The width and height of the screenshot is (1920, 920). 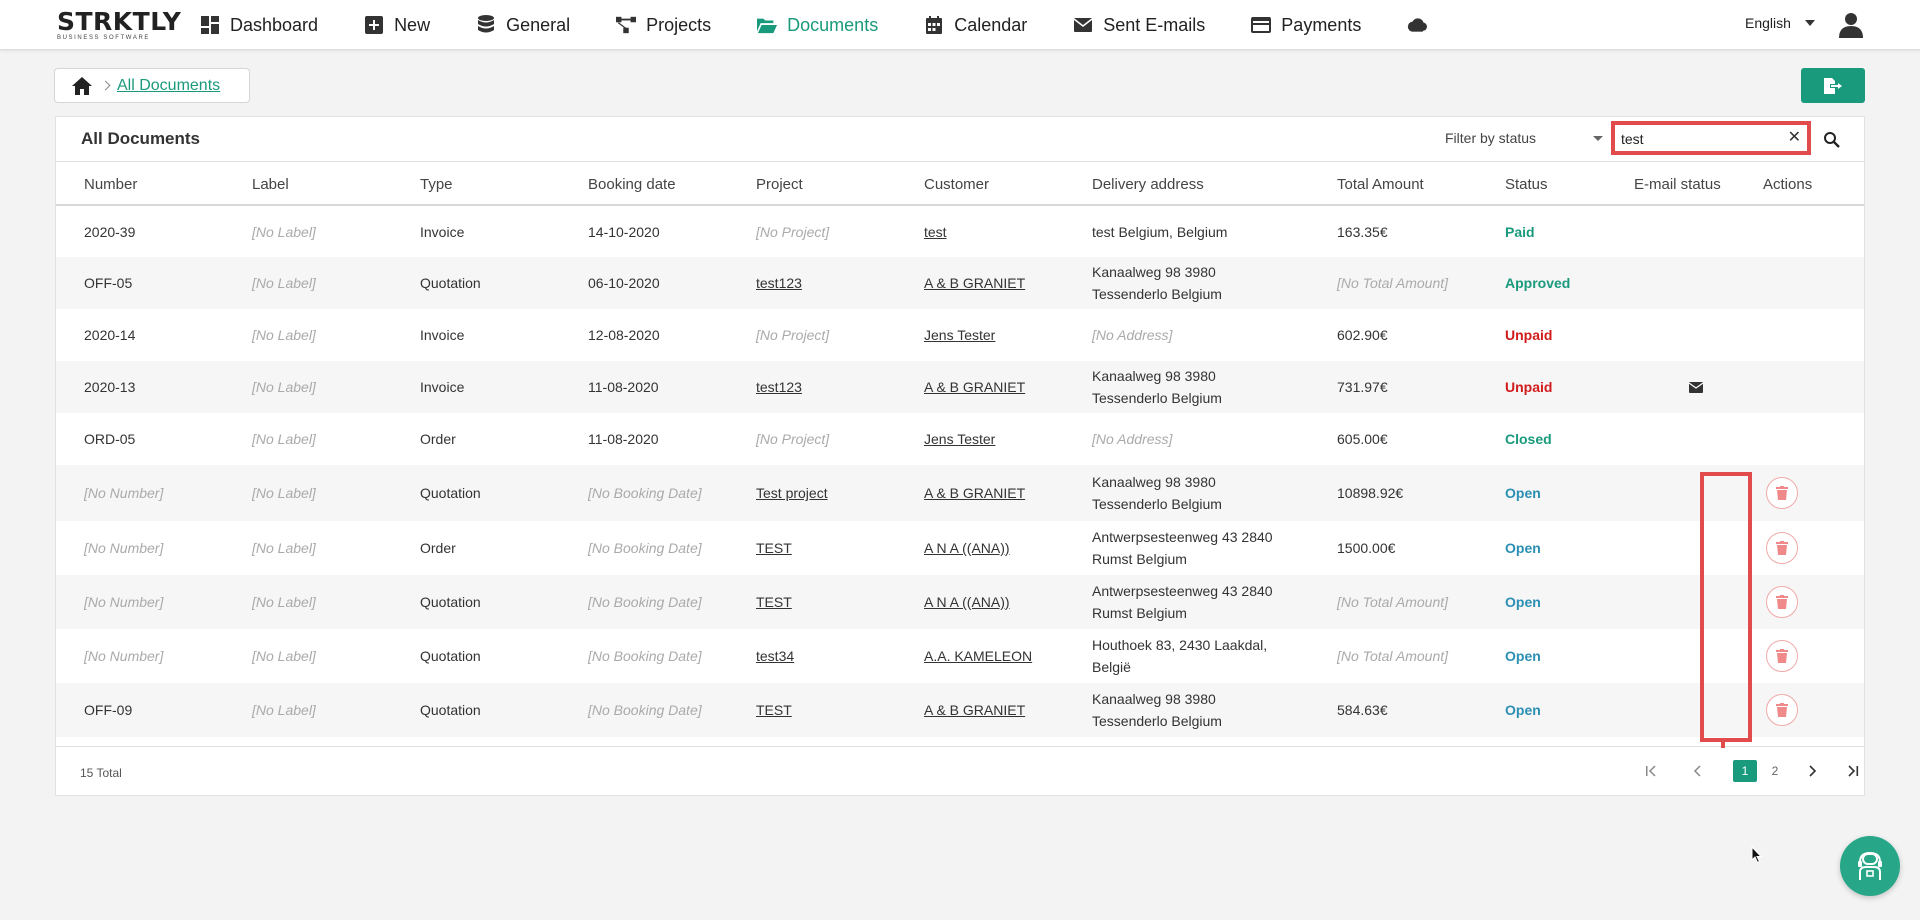 What do you see at coordinates (110, 184) in the screenshot?
I see `column-header-number: Number` at bounding box center [110, 184].